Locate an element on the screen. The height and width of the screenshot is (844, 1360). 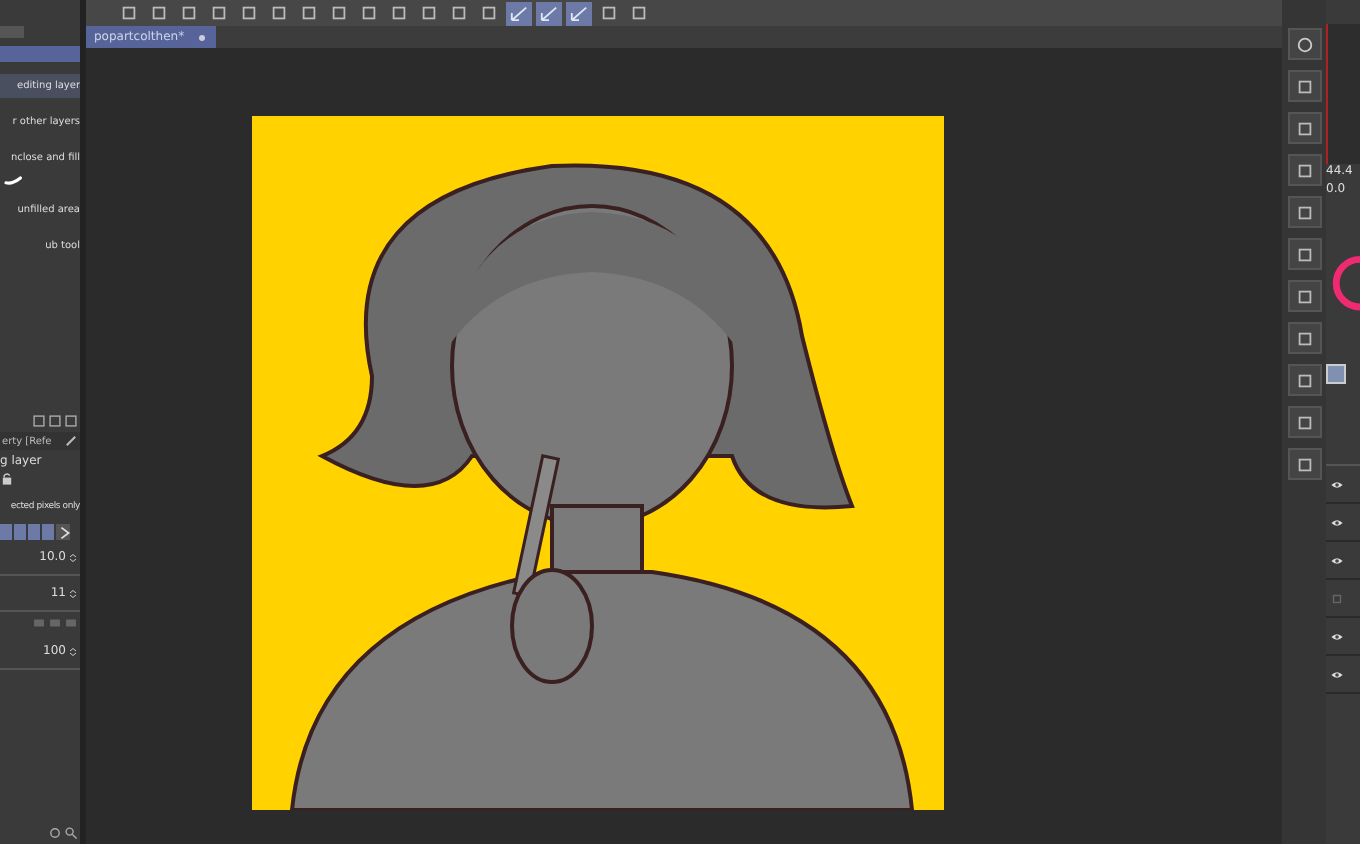
brush-stroke-icon is located at coordinates (14, 178).